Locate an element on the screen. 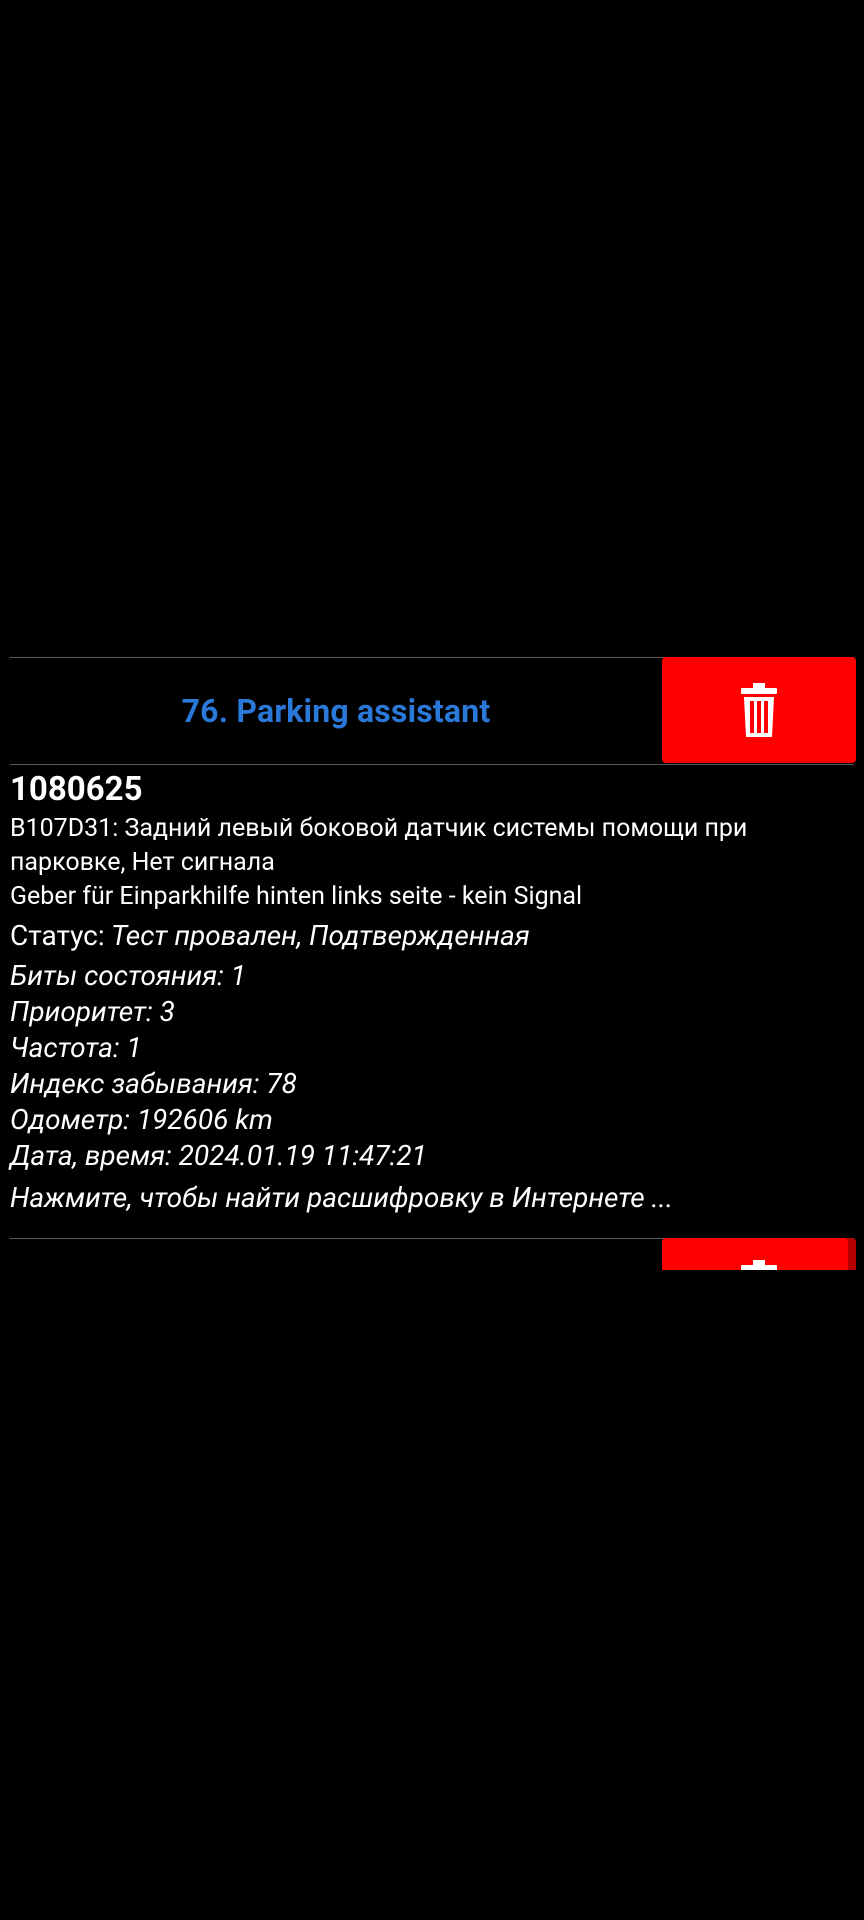 The height and width of the screenshot is (1920, 864). status-value: Тест провален, Подтвержденная is located at coordinates (320, 935).